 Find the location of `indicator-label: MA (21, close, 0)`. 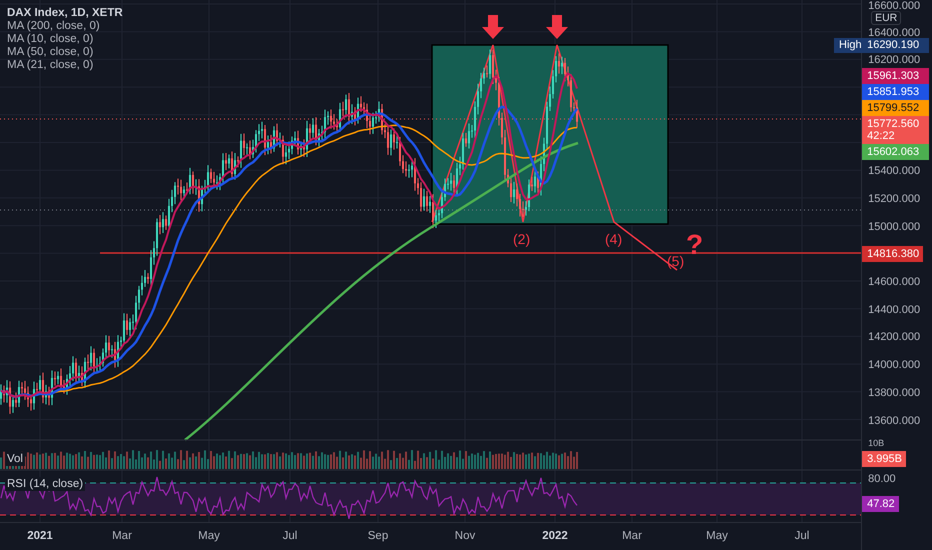

indicator-label: MA (21, close, 0) is located at coordinates (65, 65).